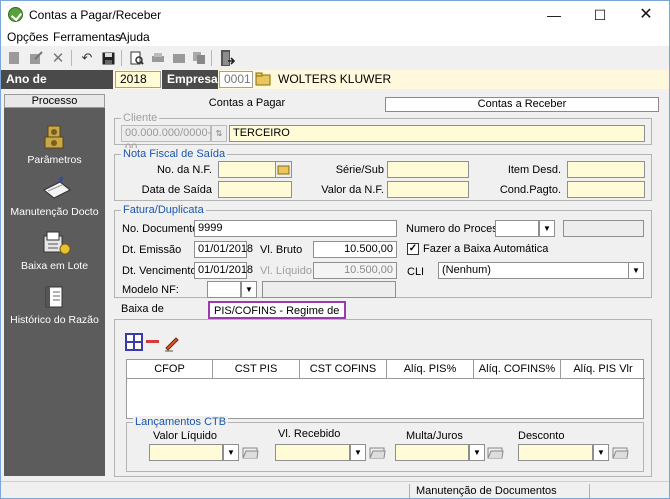  I want to click on serie-sub-field, so click(428, 169).